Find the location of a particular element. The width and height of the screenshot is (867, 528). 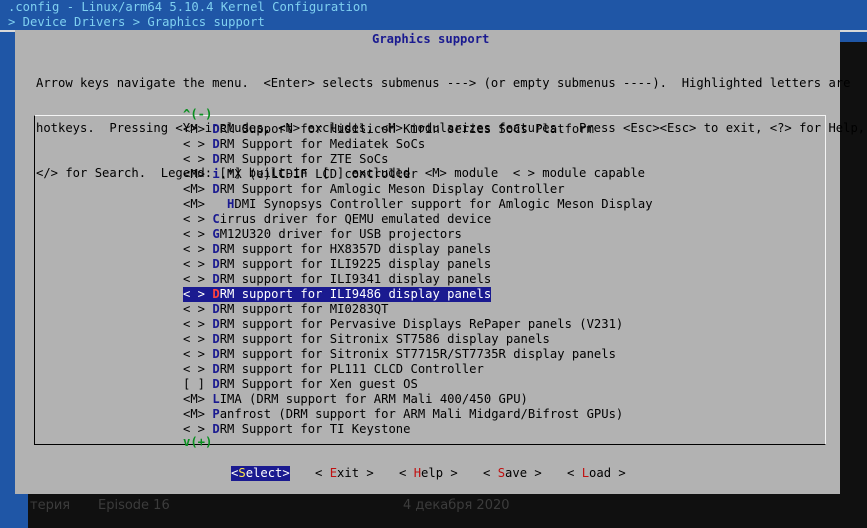

background-text-2: Episode 16 is located at coordinates (134, 505).